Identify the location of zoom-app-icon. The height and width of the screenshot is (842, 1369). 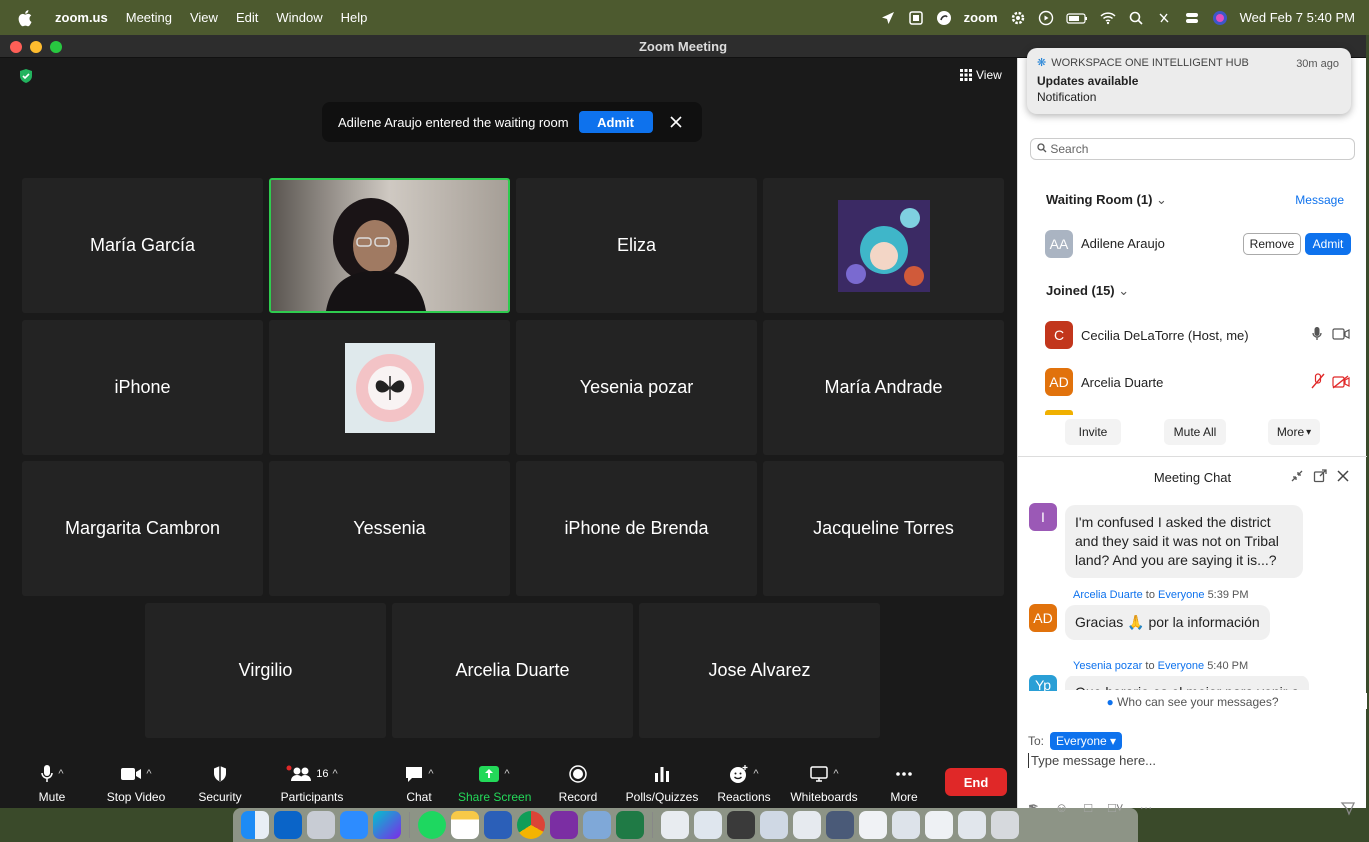
(354, 825).